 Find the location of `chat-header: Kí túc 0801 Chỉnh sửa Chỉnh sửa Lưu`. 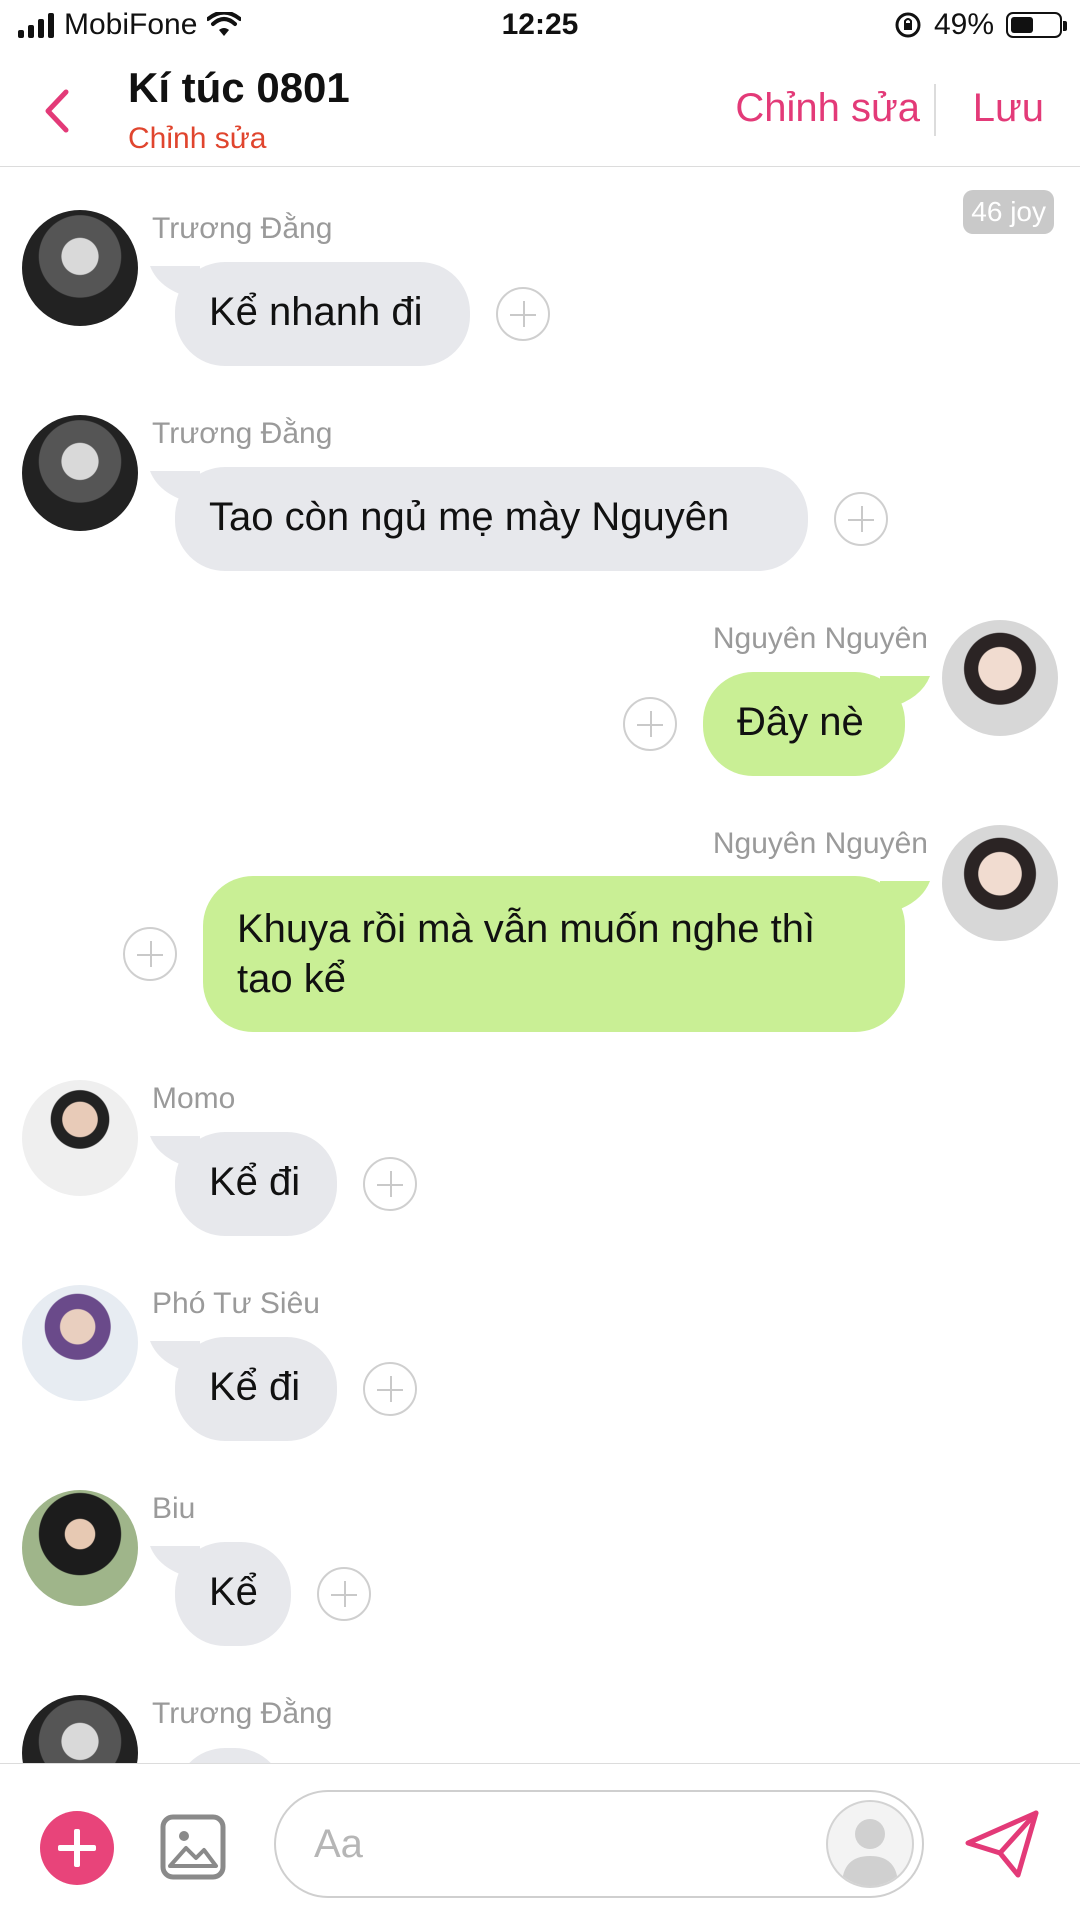

chat-header: Kí túc 0801 Chỉnh sửa Chỉnh sửa Lưu is located at coordinates (540, 111).